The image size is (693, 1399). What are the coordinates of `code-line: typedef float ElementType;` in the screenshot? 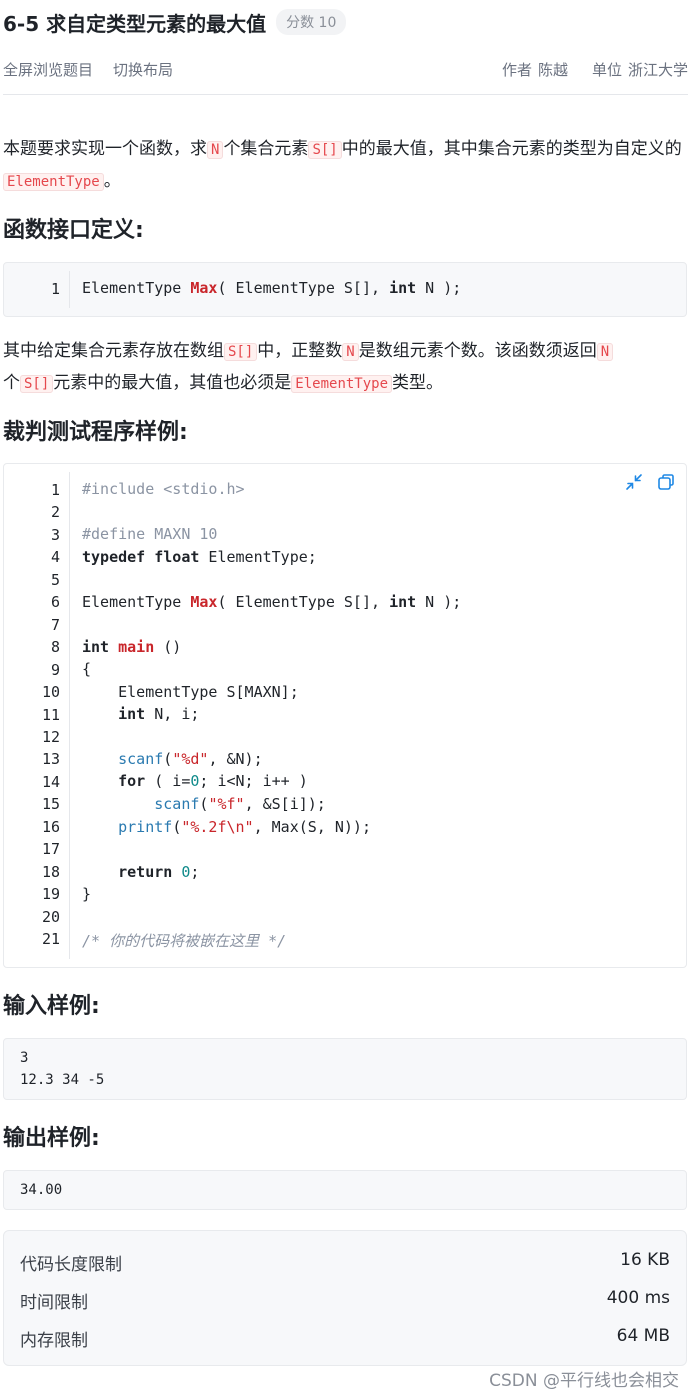 It's located at (199, 557).